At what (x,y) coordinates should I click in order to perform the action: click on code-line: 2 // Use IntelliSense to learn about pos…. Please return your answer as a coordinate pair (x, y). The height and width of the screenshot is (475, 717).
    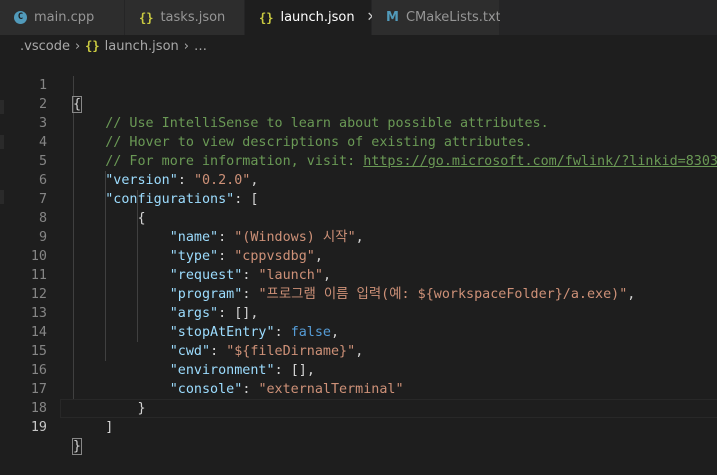
    Looking at the image, I should click on (358, 103).